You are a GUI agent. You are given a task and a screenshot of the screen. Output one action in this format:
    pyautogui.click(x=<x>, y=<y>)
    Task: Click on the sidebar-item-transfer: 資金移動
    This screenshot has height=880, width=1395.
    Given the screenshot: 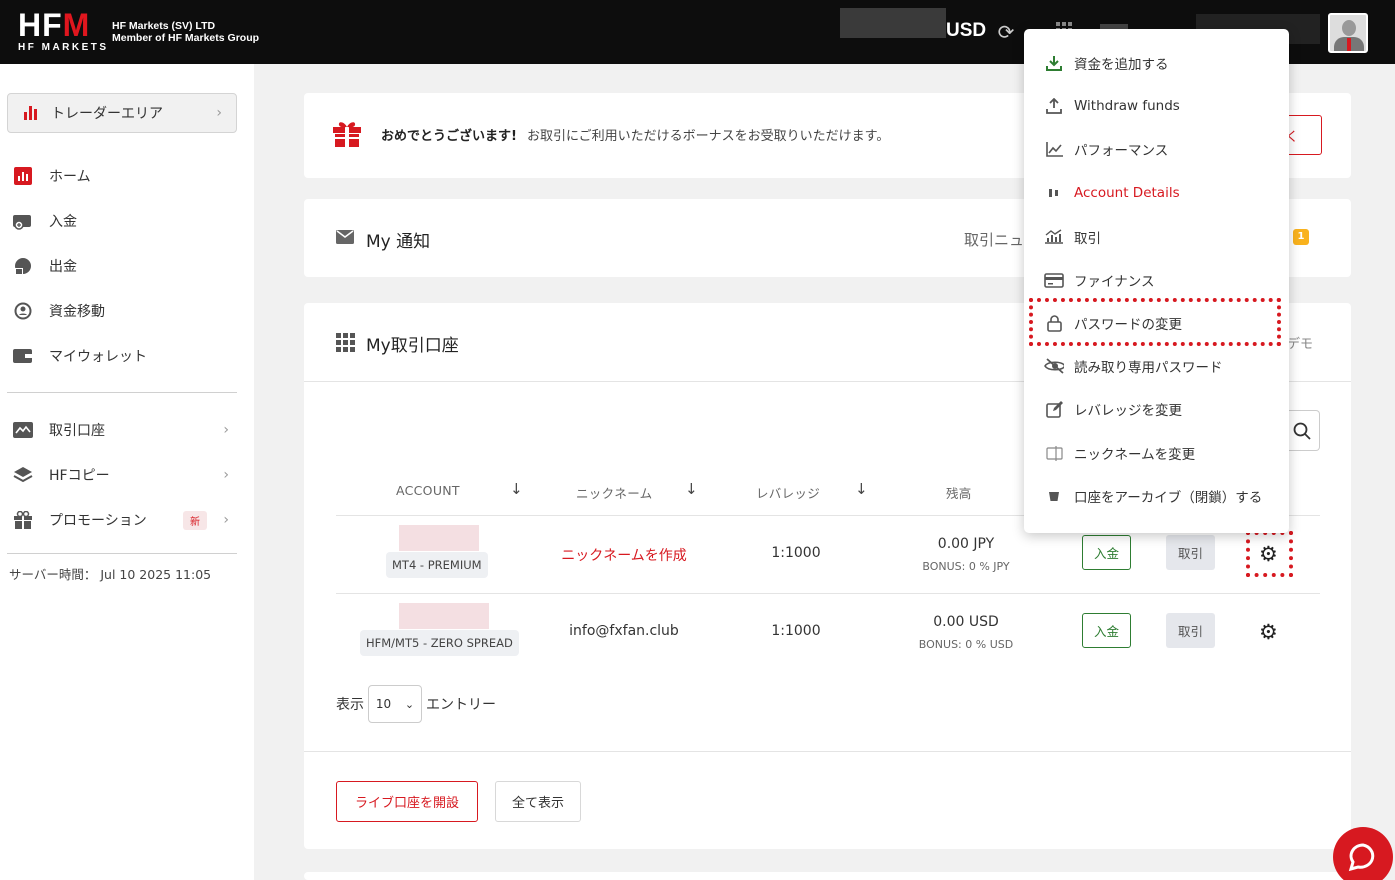 What is the action you would take?
    pyautogui.click(x=124, y=311)
    